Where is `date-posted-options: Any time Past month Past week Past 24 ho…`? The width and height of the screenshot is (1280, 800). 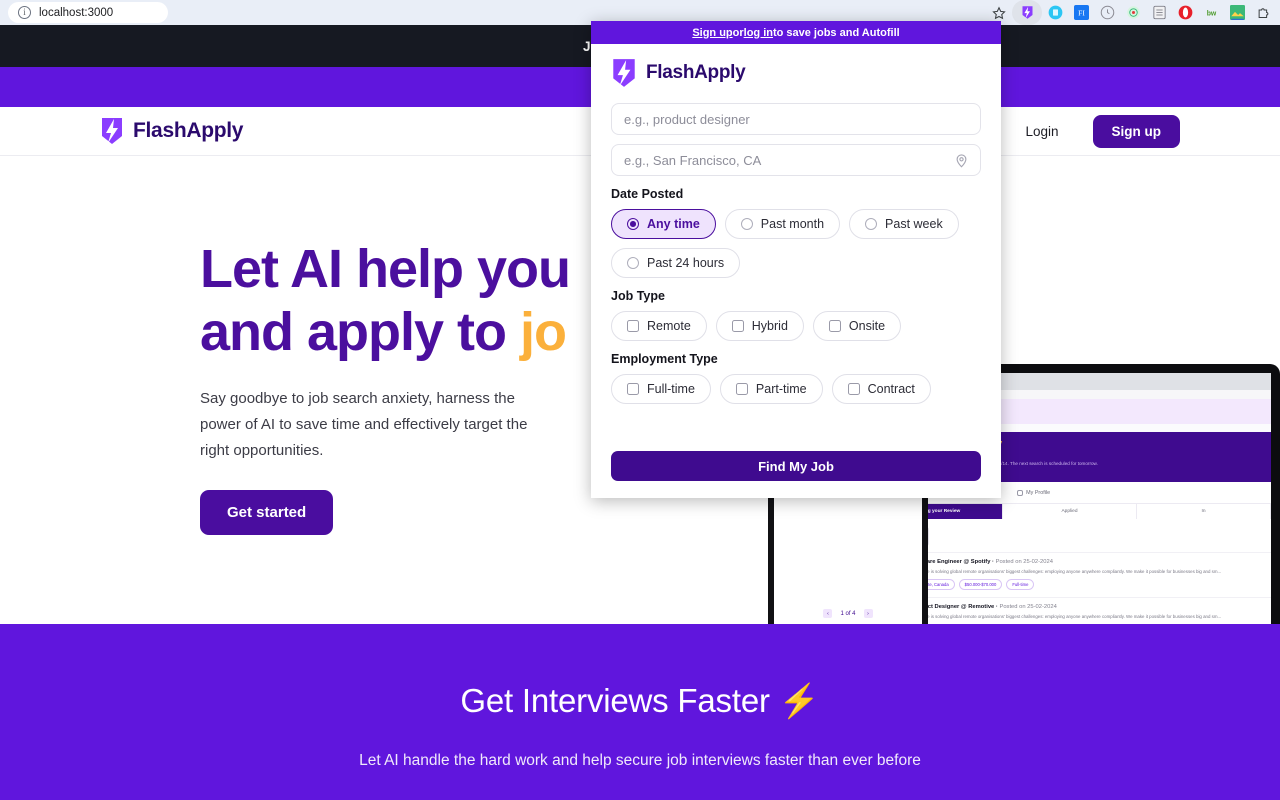 date-posted-options: Any time Past month Past week Past 24 ho… is located at coordinates (796, 243).